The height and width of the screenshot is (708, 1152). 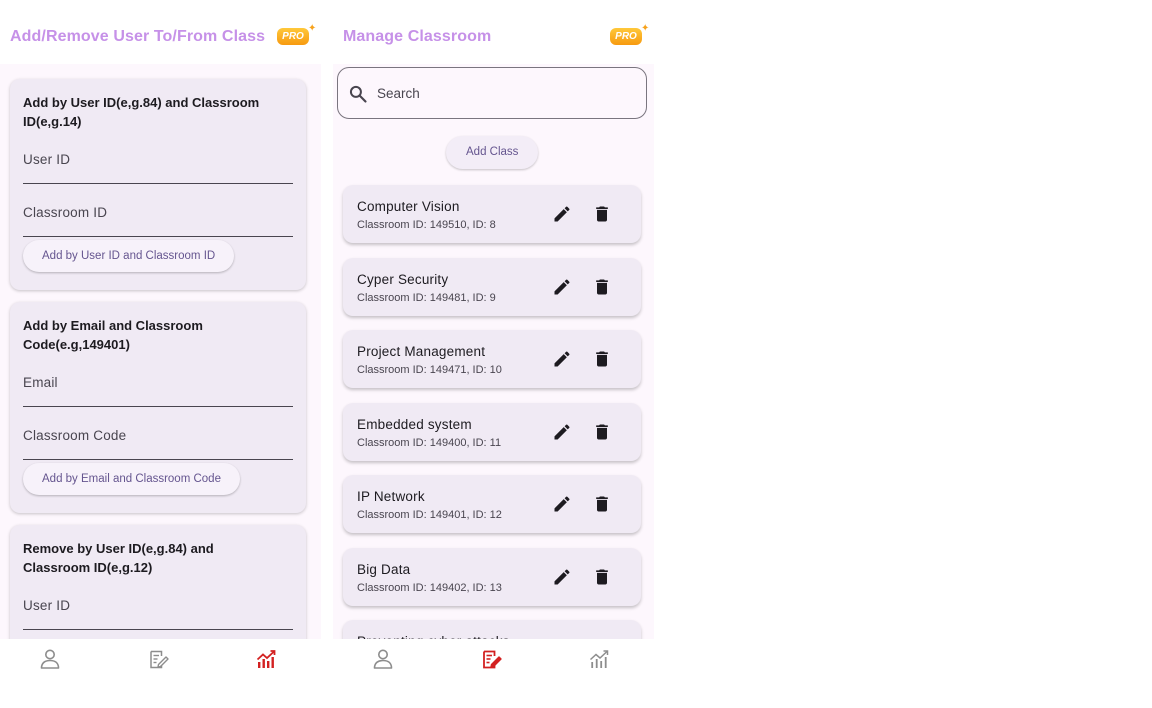 I want to click on add-class-button: Add Class, so click(x=492, y=152).